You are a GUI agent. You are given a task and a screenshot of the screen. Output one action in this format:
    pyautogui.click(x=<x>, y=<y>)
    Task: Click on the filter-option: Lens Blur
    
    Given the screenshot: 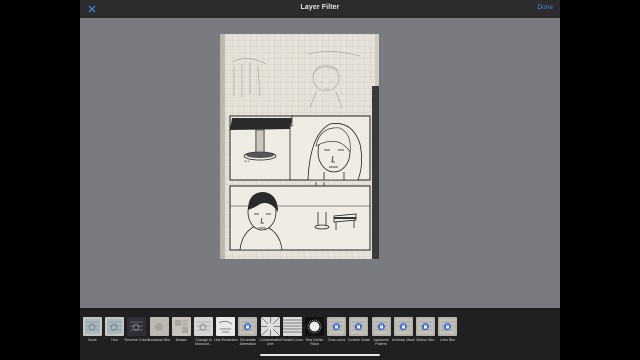 What is the action you would take?
    pyautogui.click(x=448, y=337)
    